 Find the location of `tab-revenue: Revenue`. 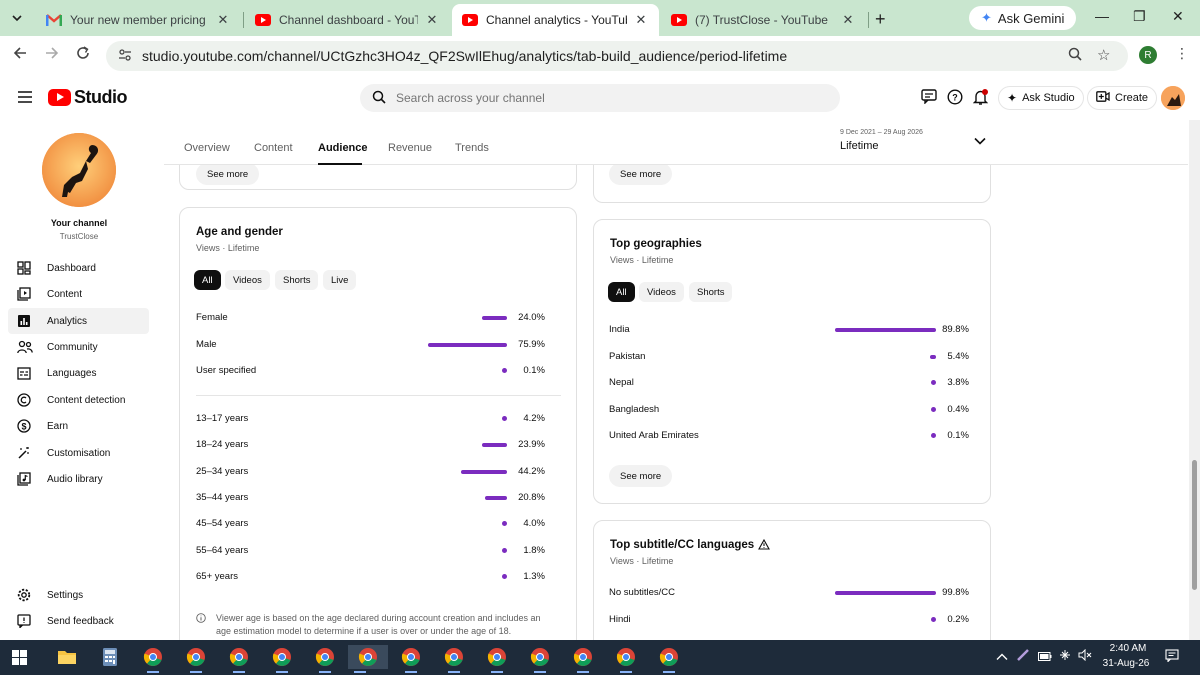

tab-revenue: Revenue is located at coordinates (410, 148).